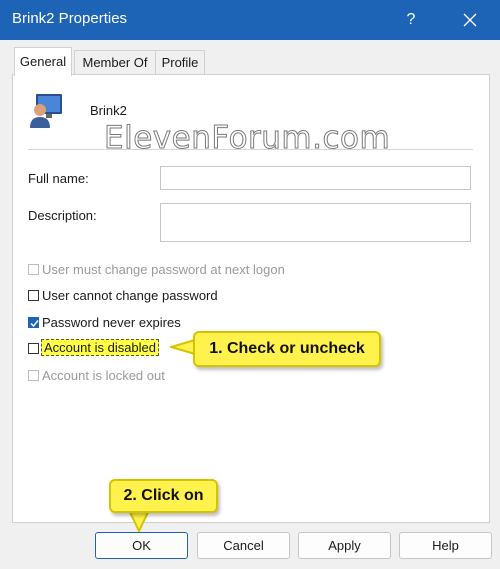 Image resolution: width=500 pixels, height=569 pixels. What do you see at coordinates (344, 545) in the screenshot?
I see `apply-button: Apply` at bounding box center [344, 545].